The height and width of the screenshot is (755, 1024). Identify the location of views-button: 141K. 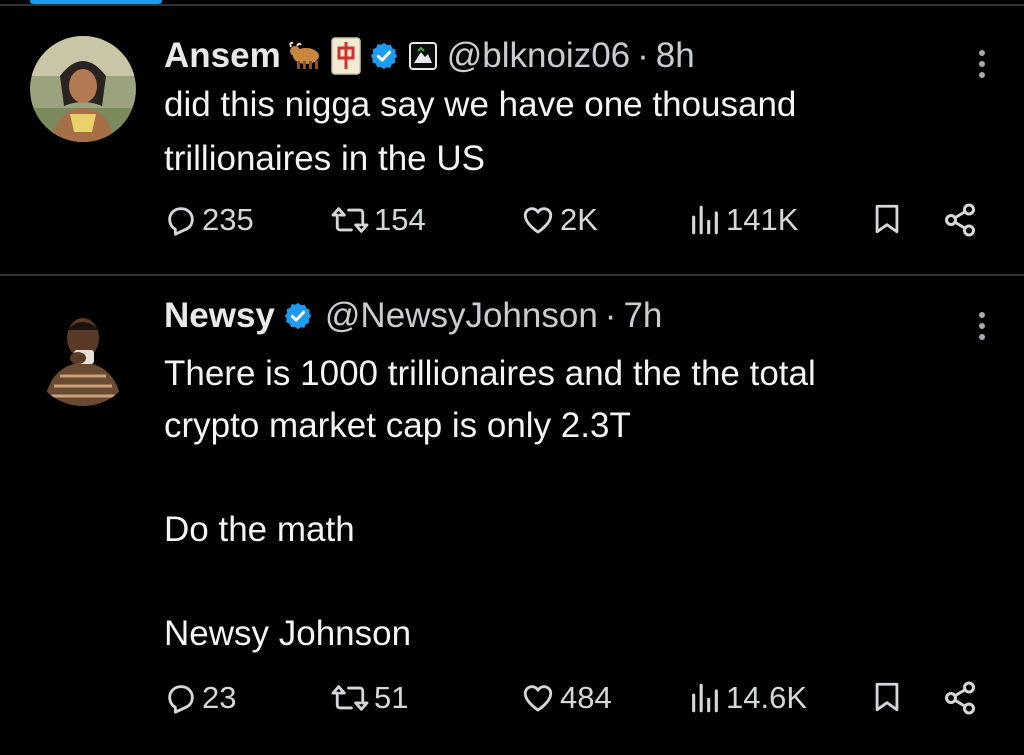
(743, 220).